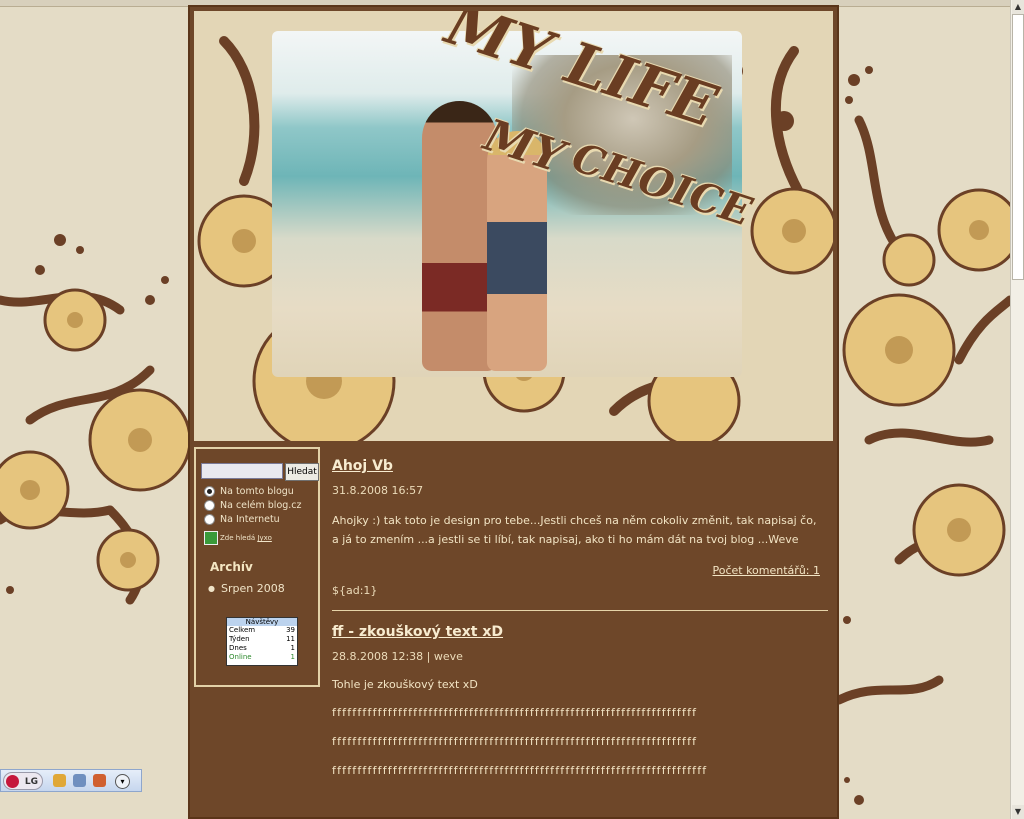 Image resolution: width=1024 pixels, height=819 pixels. Describe the element at coordinates (249, 491) in the screenshot. I see `search-option-this-blog: Na tomto blogu` at that location.